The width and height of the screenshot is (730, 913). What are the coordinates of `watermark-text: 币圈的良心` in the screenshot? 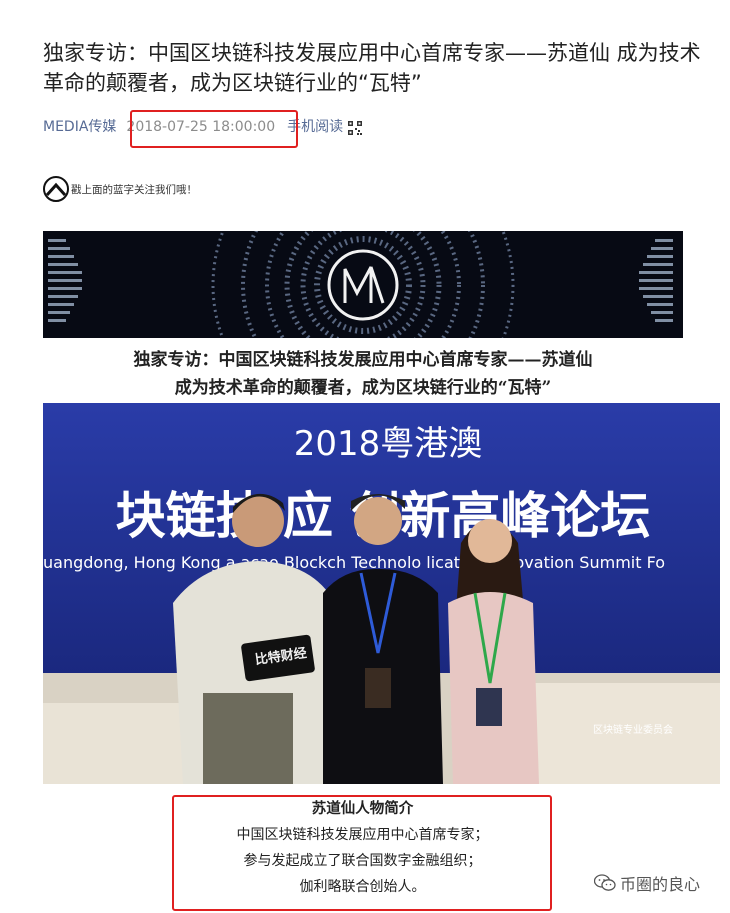 It's located at (660, 884).